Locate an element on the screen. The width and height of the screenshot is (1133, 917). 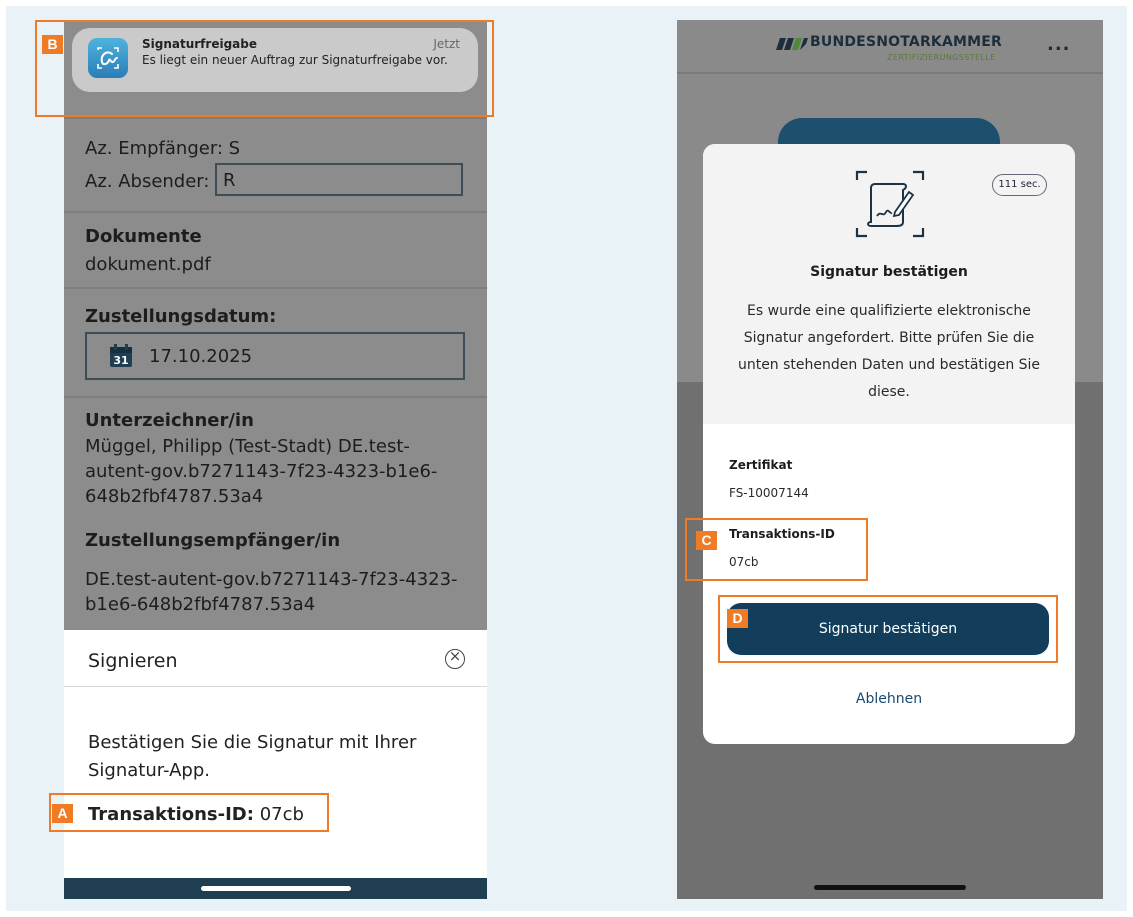
certificate-label: Zertifikat is located at coordinates (761, 465).